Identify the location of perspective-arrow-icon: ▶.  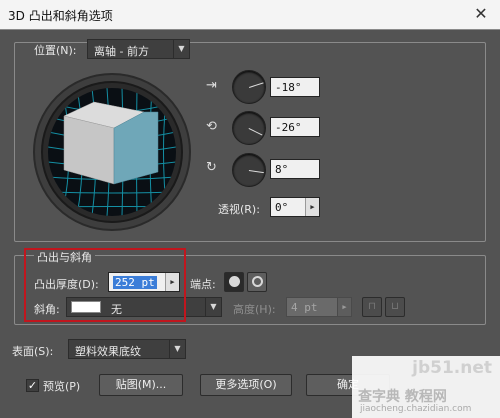
(312, 207).